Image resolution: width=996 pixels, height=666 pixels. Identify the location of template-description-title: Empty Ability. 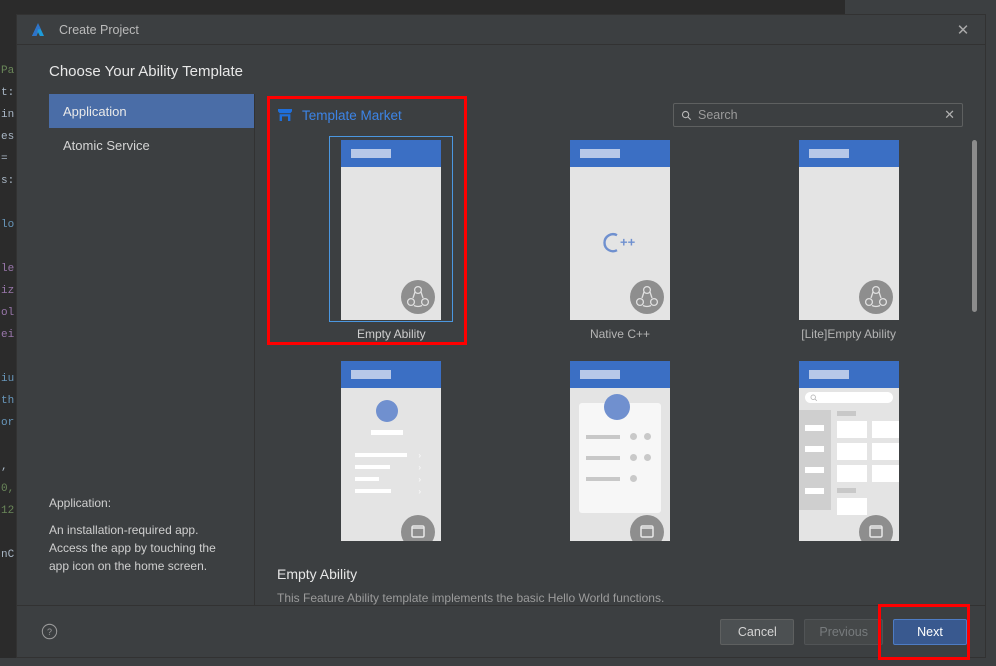
(317, 574).